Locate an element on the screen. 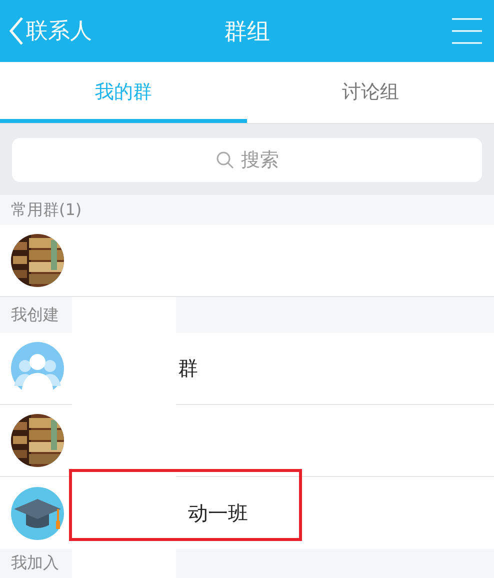 The height and width of the screenshot is (578, 494). menu-button is located at coordinates (467, 31).